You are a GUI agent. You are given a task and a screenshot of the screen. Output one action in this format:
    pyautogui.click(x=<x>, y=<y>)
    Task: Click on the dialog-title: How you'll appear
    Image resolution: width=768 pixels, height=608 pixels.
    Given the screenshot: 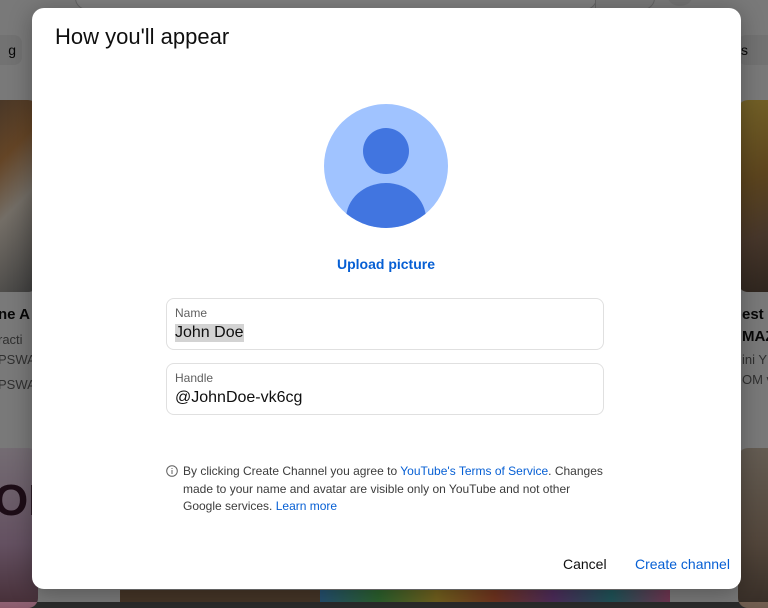 What is the action you would take?
    pyautogui.click(x=142, y=36)
    